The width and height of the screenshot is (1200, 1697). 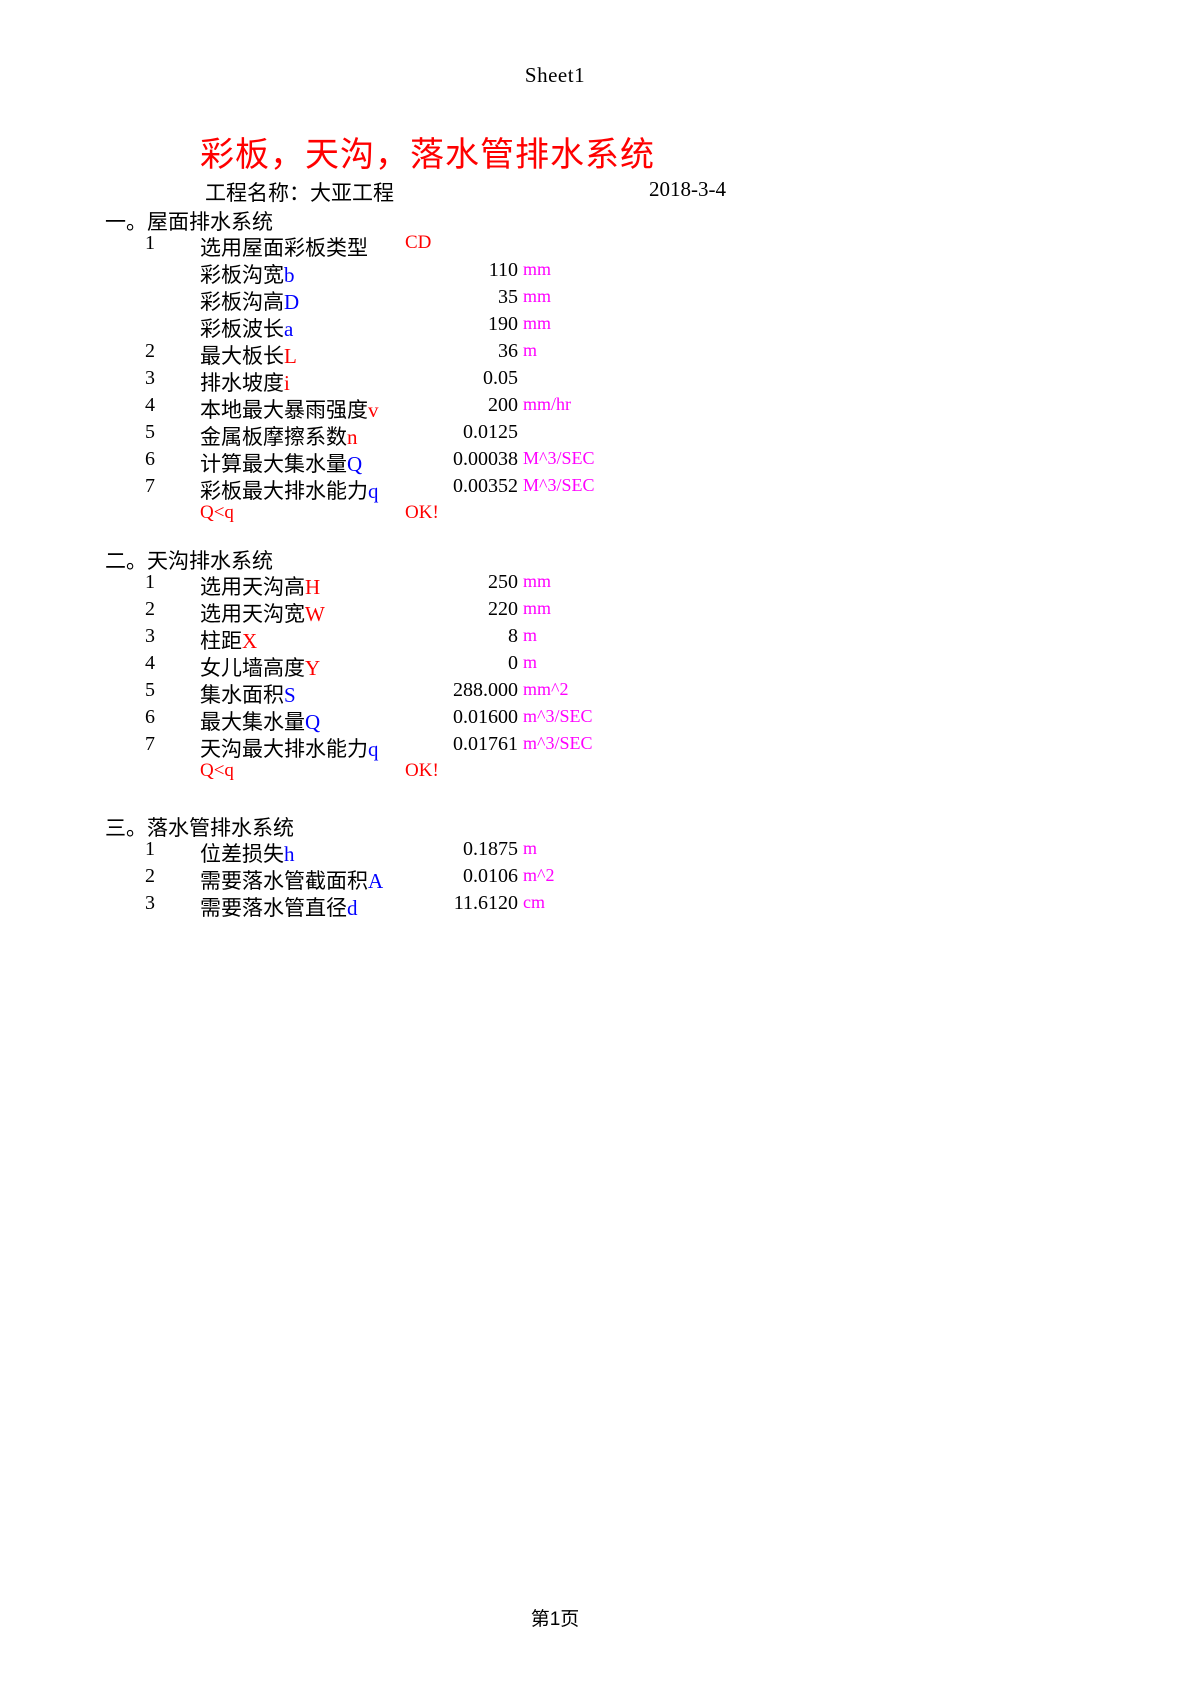 What do you see at coordinates (600, 408) in the screenshot?
I see `param-row: 4 本地最大暴雨强度v 200 mm/hr` at bounding box center [600, 408].